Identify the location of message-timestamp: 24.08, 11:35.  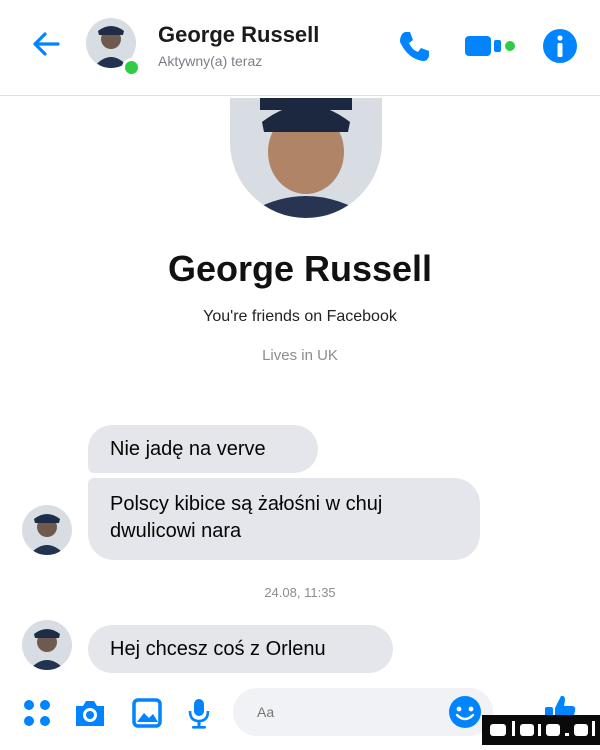
(300, 592).